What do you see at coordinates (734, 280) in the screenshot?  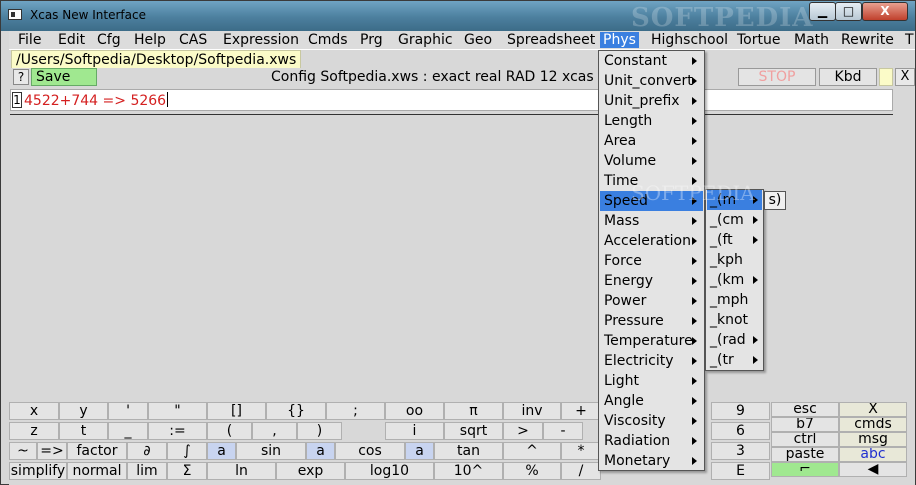 I see `speed-item-km: _(km` at bounding box center [734, 280].